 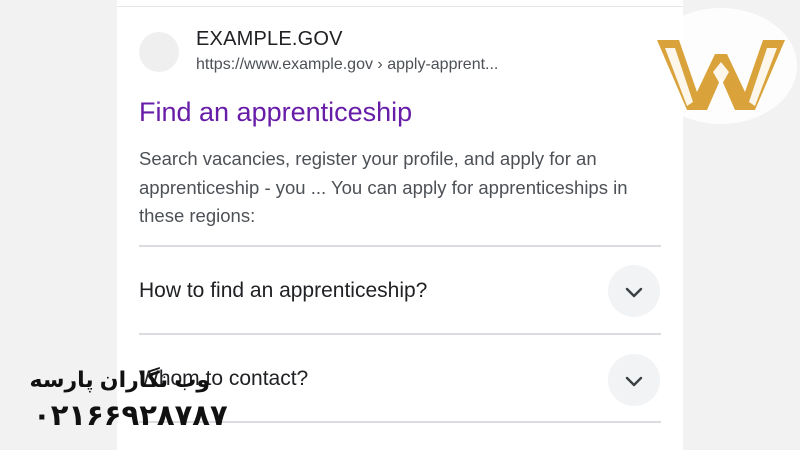 I want to click on result-title-link: Find an apprenticeship, so click(x=275, y=112).